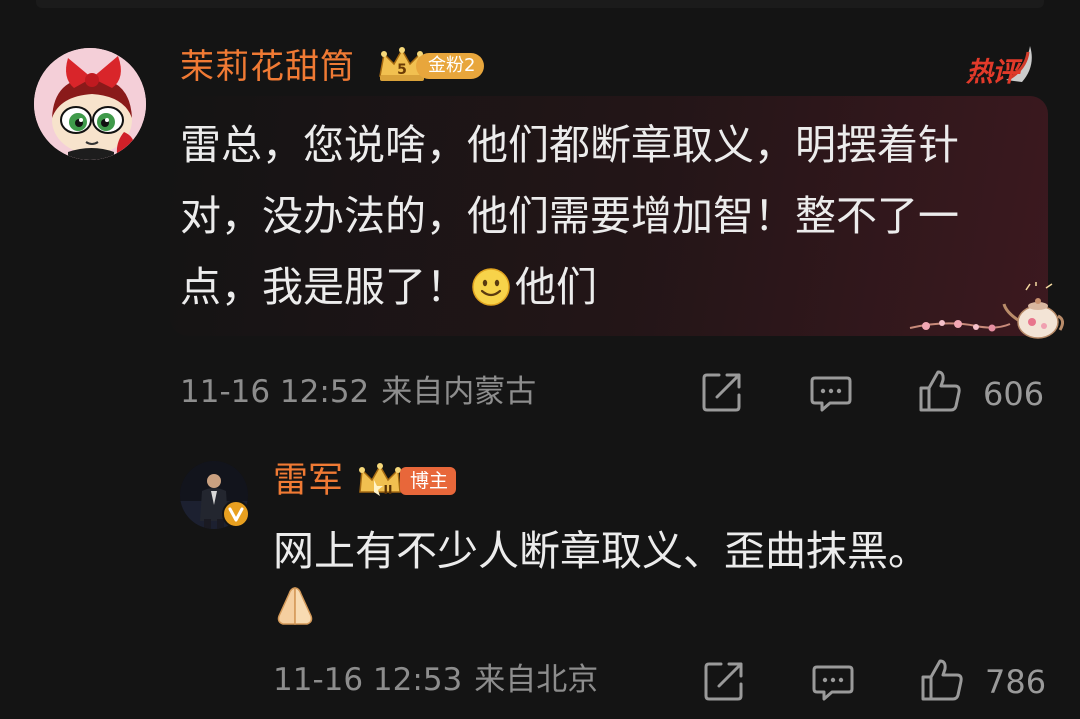  I want to click on fan-badge-label: 金粉2, so click(450, 66).